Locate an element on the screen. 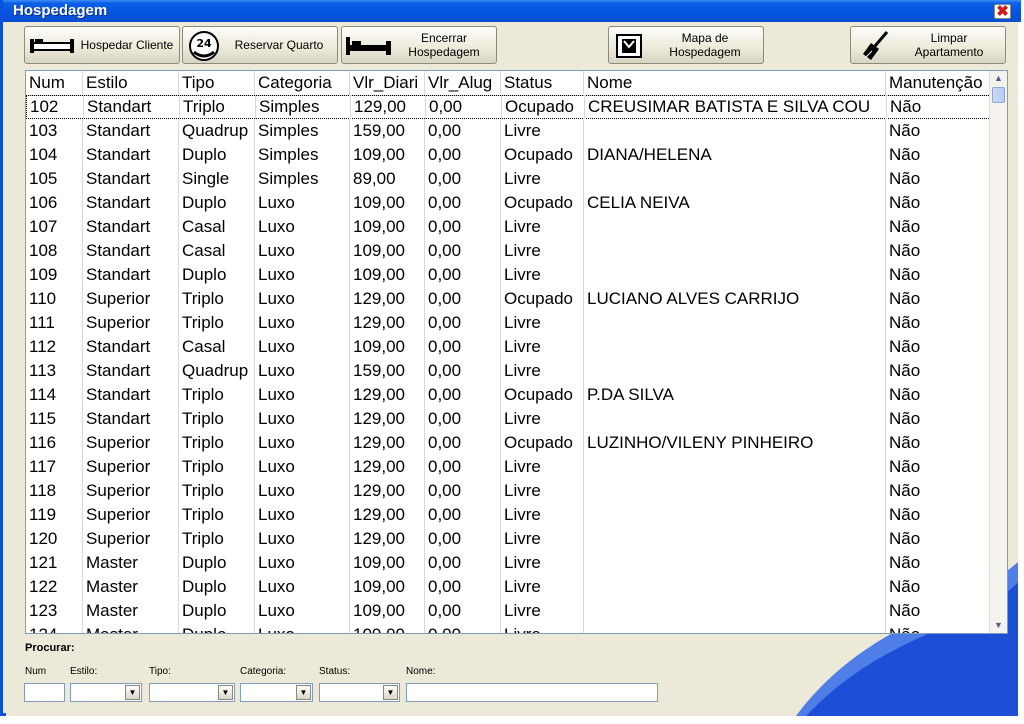  mapa-hospedagem-button: Mapa de Hospedagem is located at coordinates (686, 45).